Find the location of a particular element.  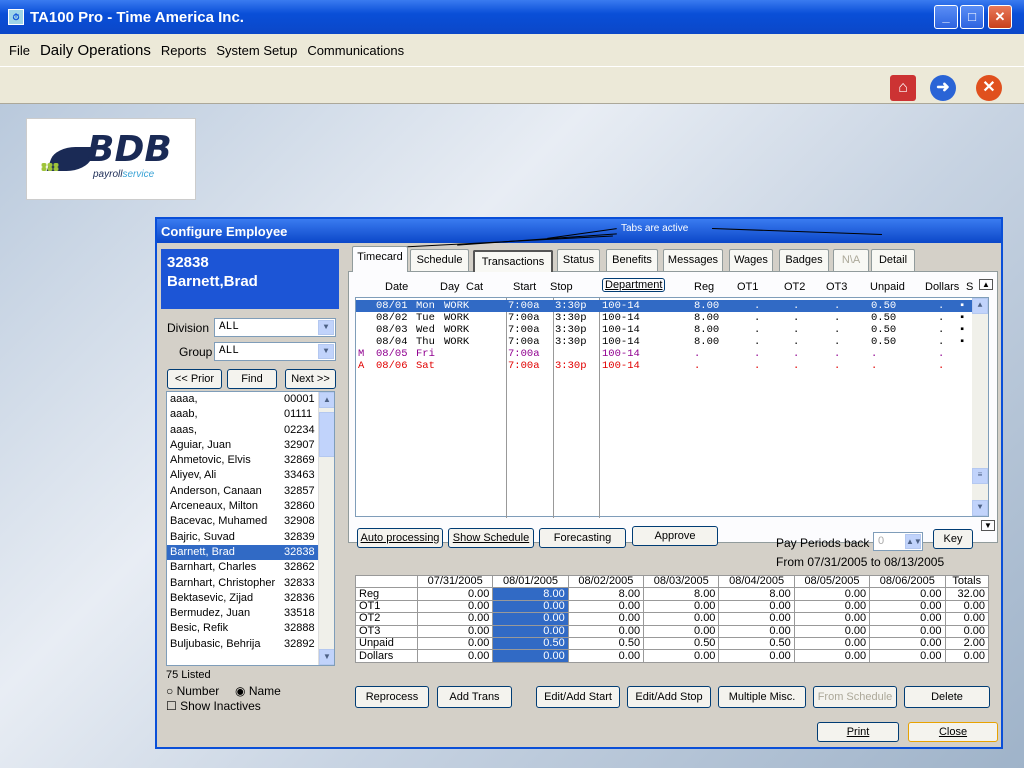

tab-wages: Wages is located at coordinates (751, 260).